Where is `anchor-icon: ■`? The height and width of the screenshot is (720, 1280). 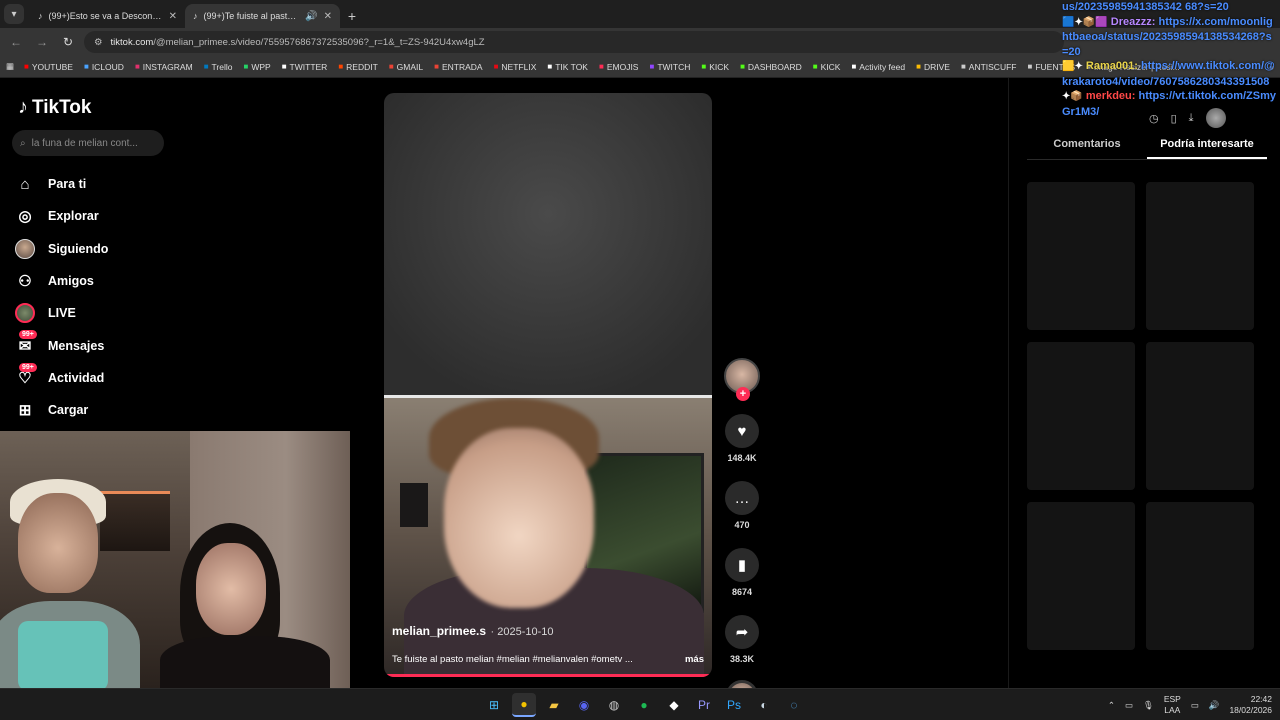
anchor-icon: ■ is located at coordinates (854, 66).